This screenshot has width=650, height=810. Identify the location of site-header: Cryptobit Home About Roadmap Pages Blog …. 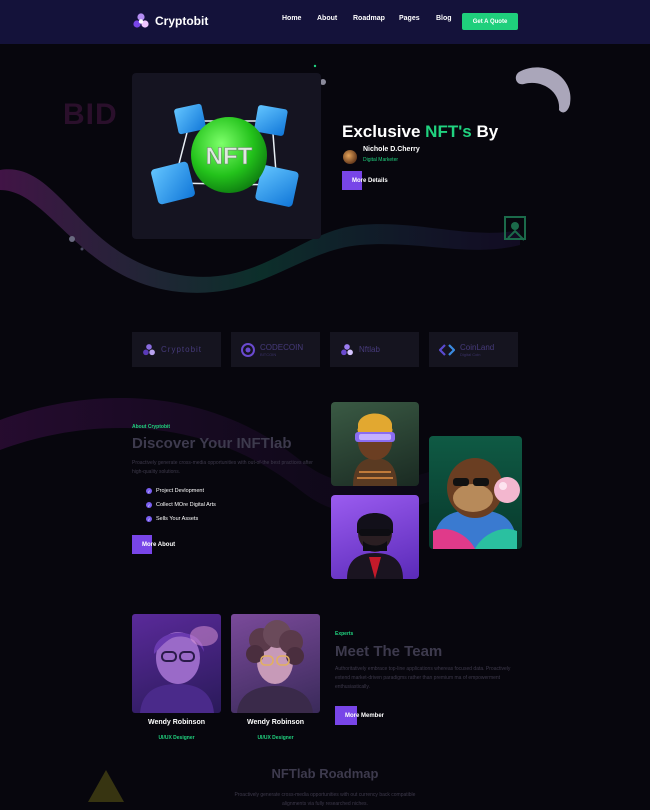
(325, 22).